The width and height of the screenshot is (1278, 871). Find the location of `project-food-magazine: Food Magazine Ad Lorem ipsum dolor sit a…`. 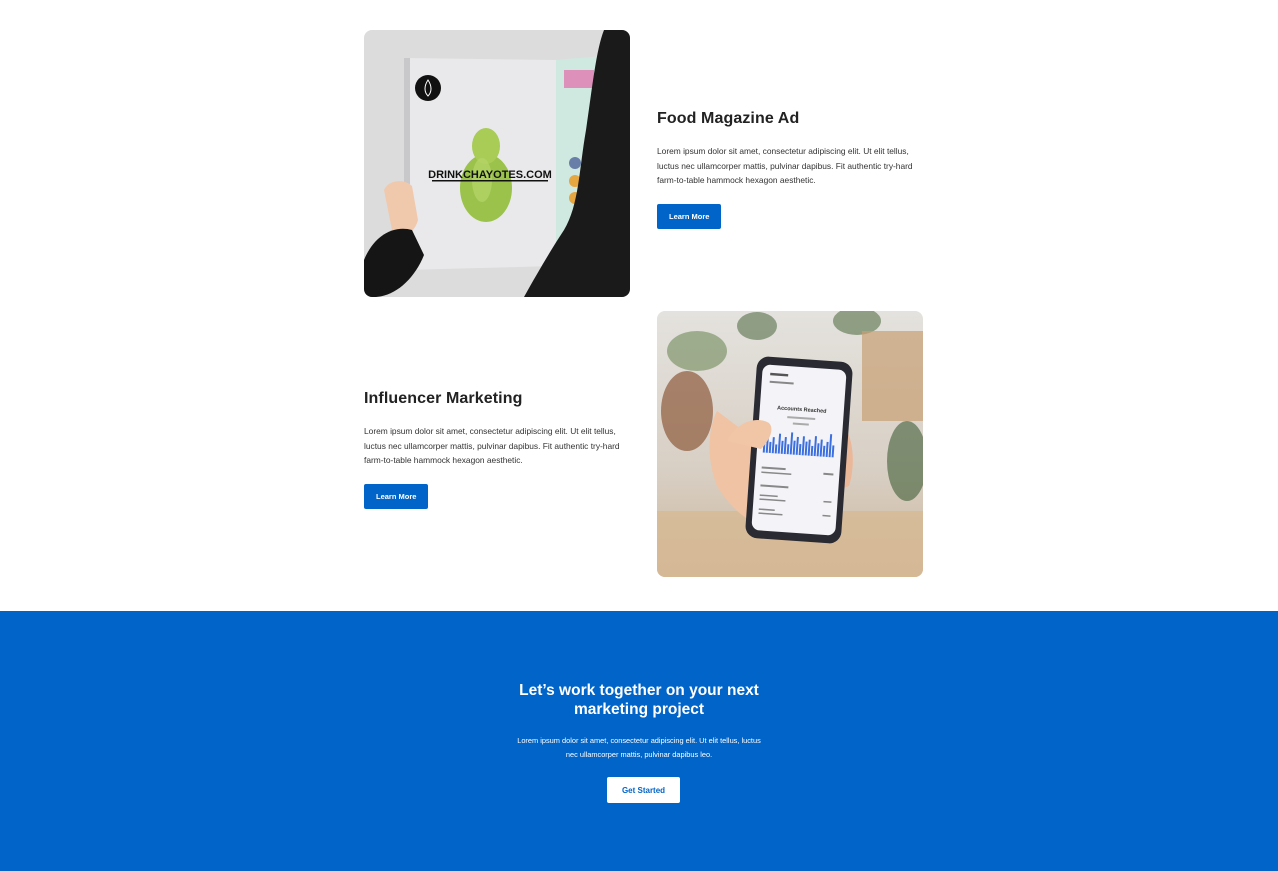

project-food-magazine: Food Magazine Ad Lorem ipsum dolor sit a… is located at coordinates (792, 169).